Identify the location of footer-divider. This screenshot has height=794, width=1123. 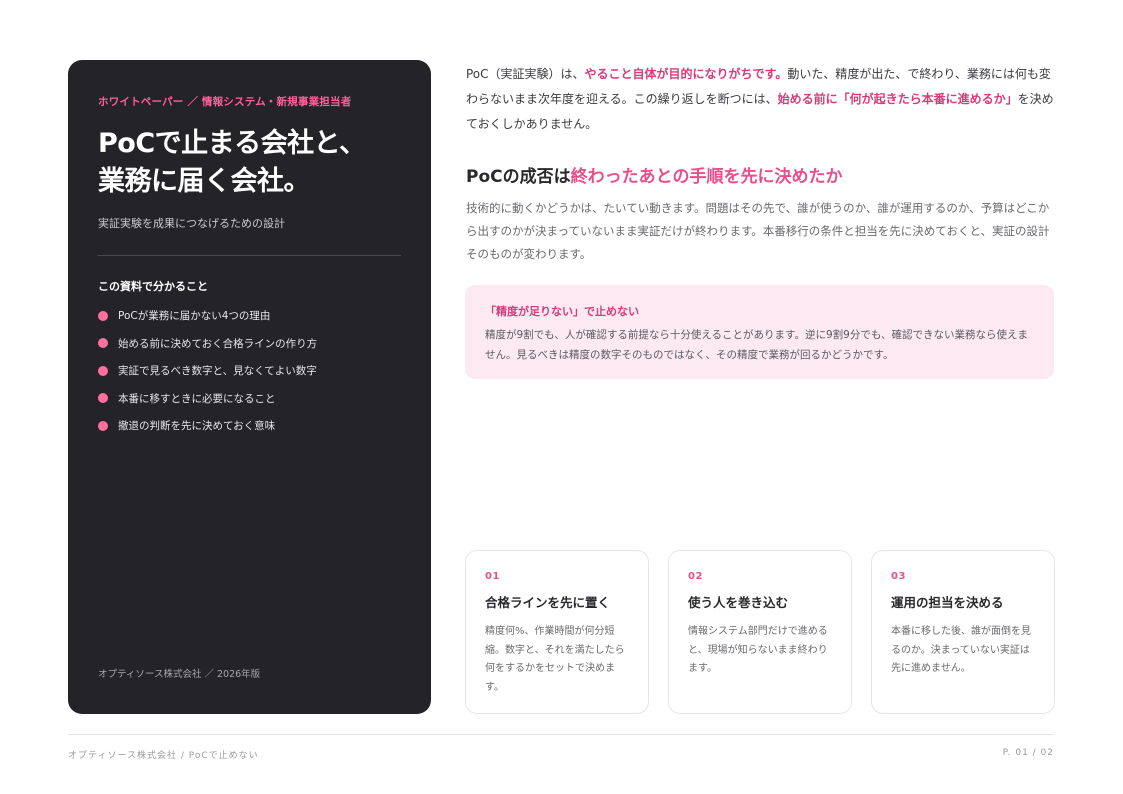
(561, 734).